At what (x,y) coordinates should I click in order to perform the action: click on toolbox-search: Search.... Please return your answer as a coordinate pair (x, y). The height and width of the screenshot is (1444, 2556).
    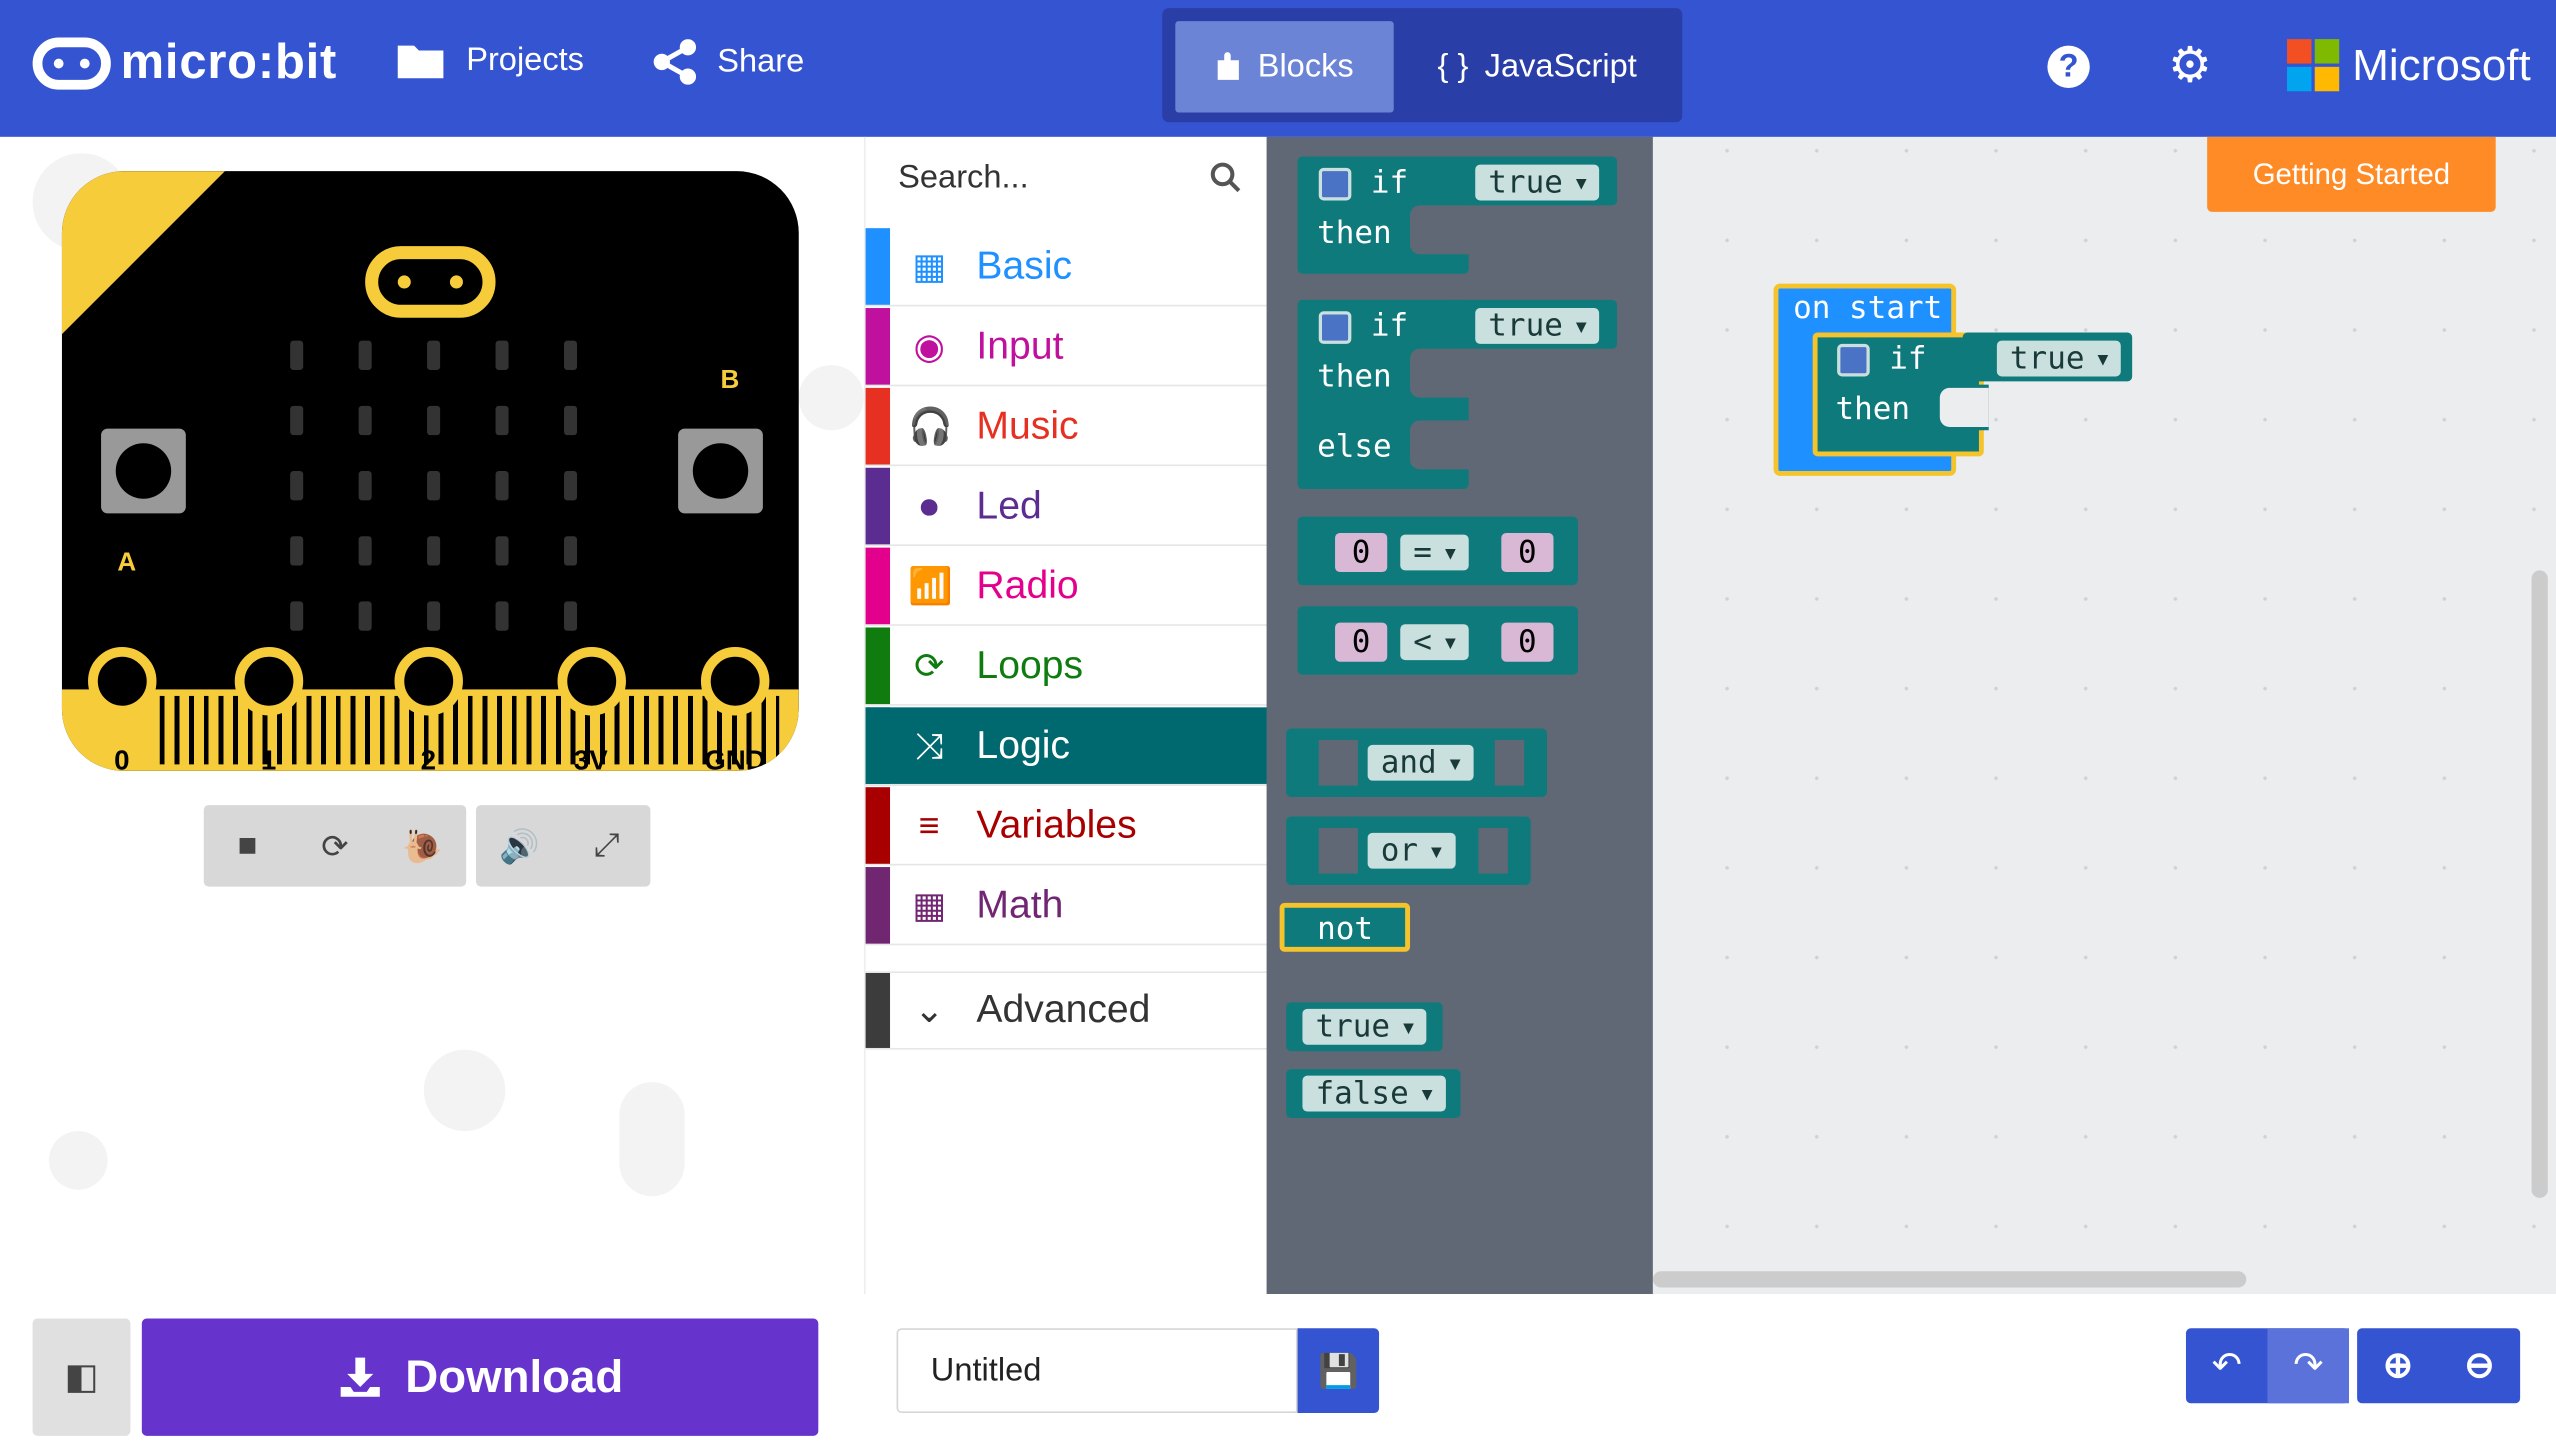
    Looking at the image, I should click on (1067, 177).